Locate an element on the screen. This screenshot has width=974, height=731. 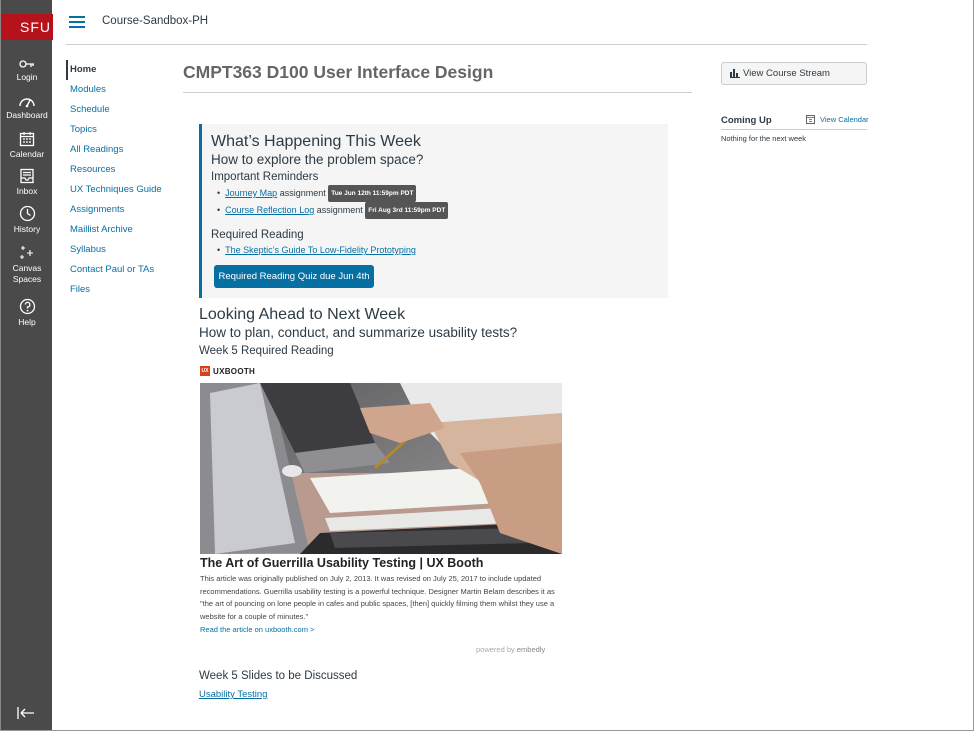
global-nav-help: Help is located at coordinates (27, 313).